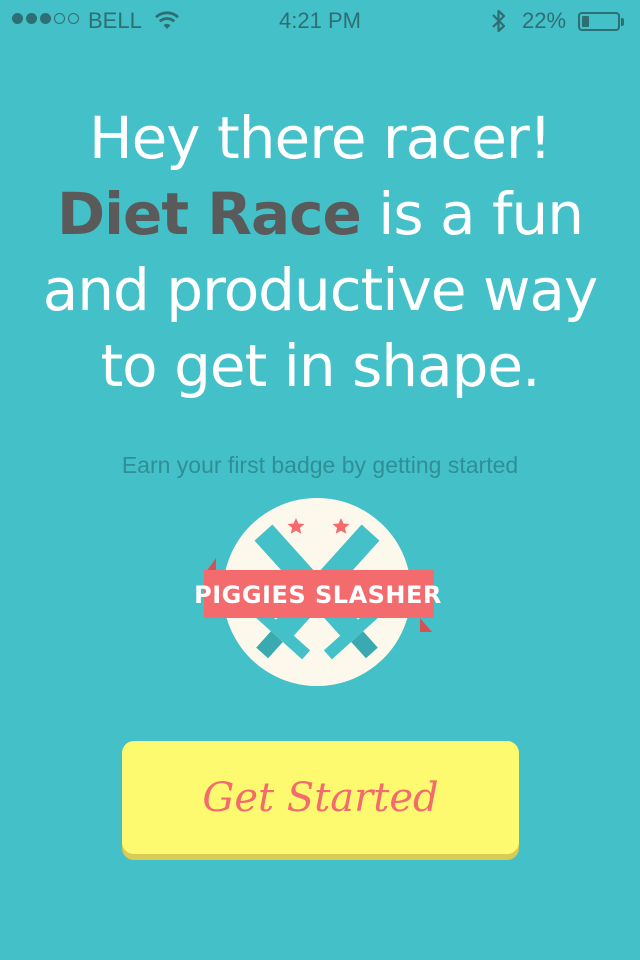 This screenshot has width=640, height=960. I want to click on get-started-button: Get Started, so click(320, 797).